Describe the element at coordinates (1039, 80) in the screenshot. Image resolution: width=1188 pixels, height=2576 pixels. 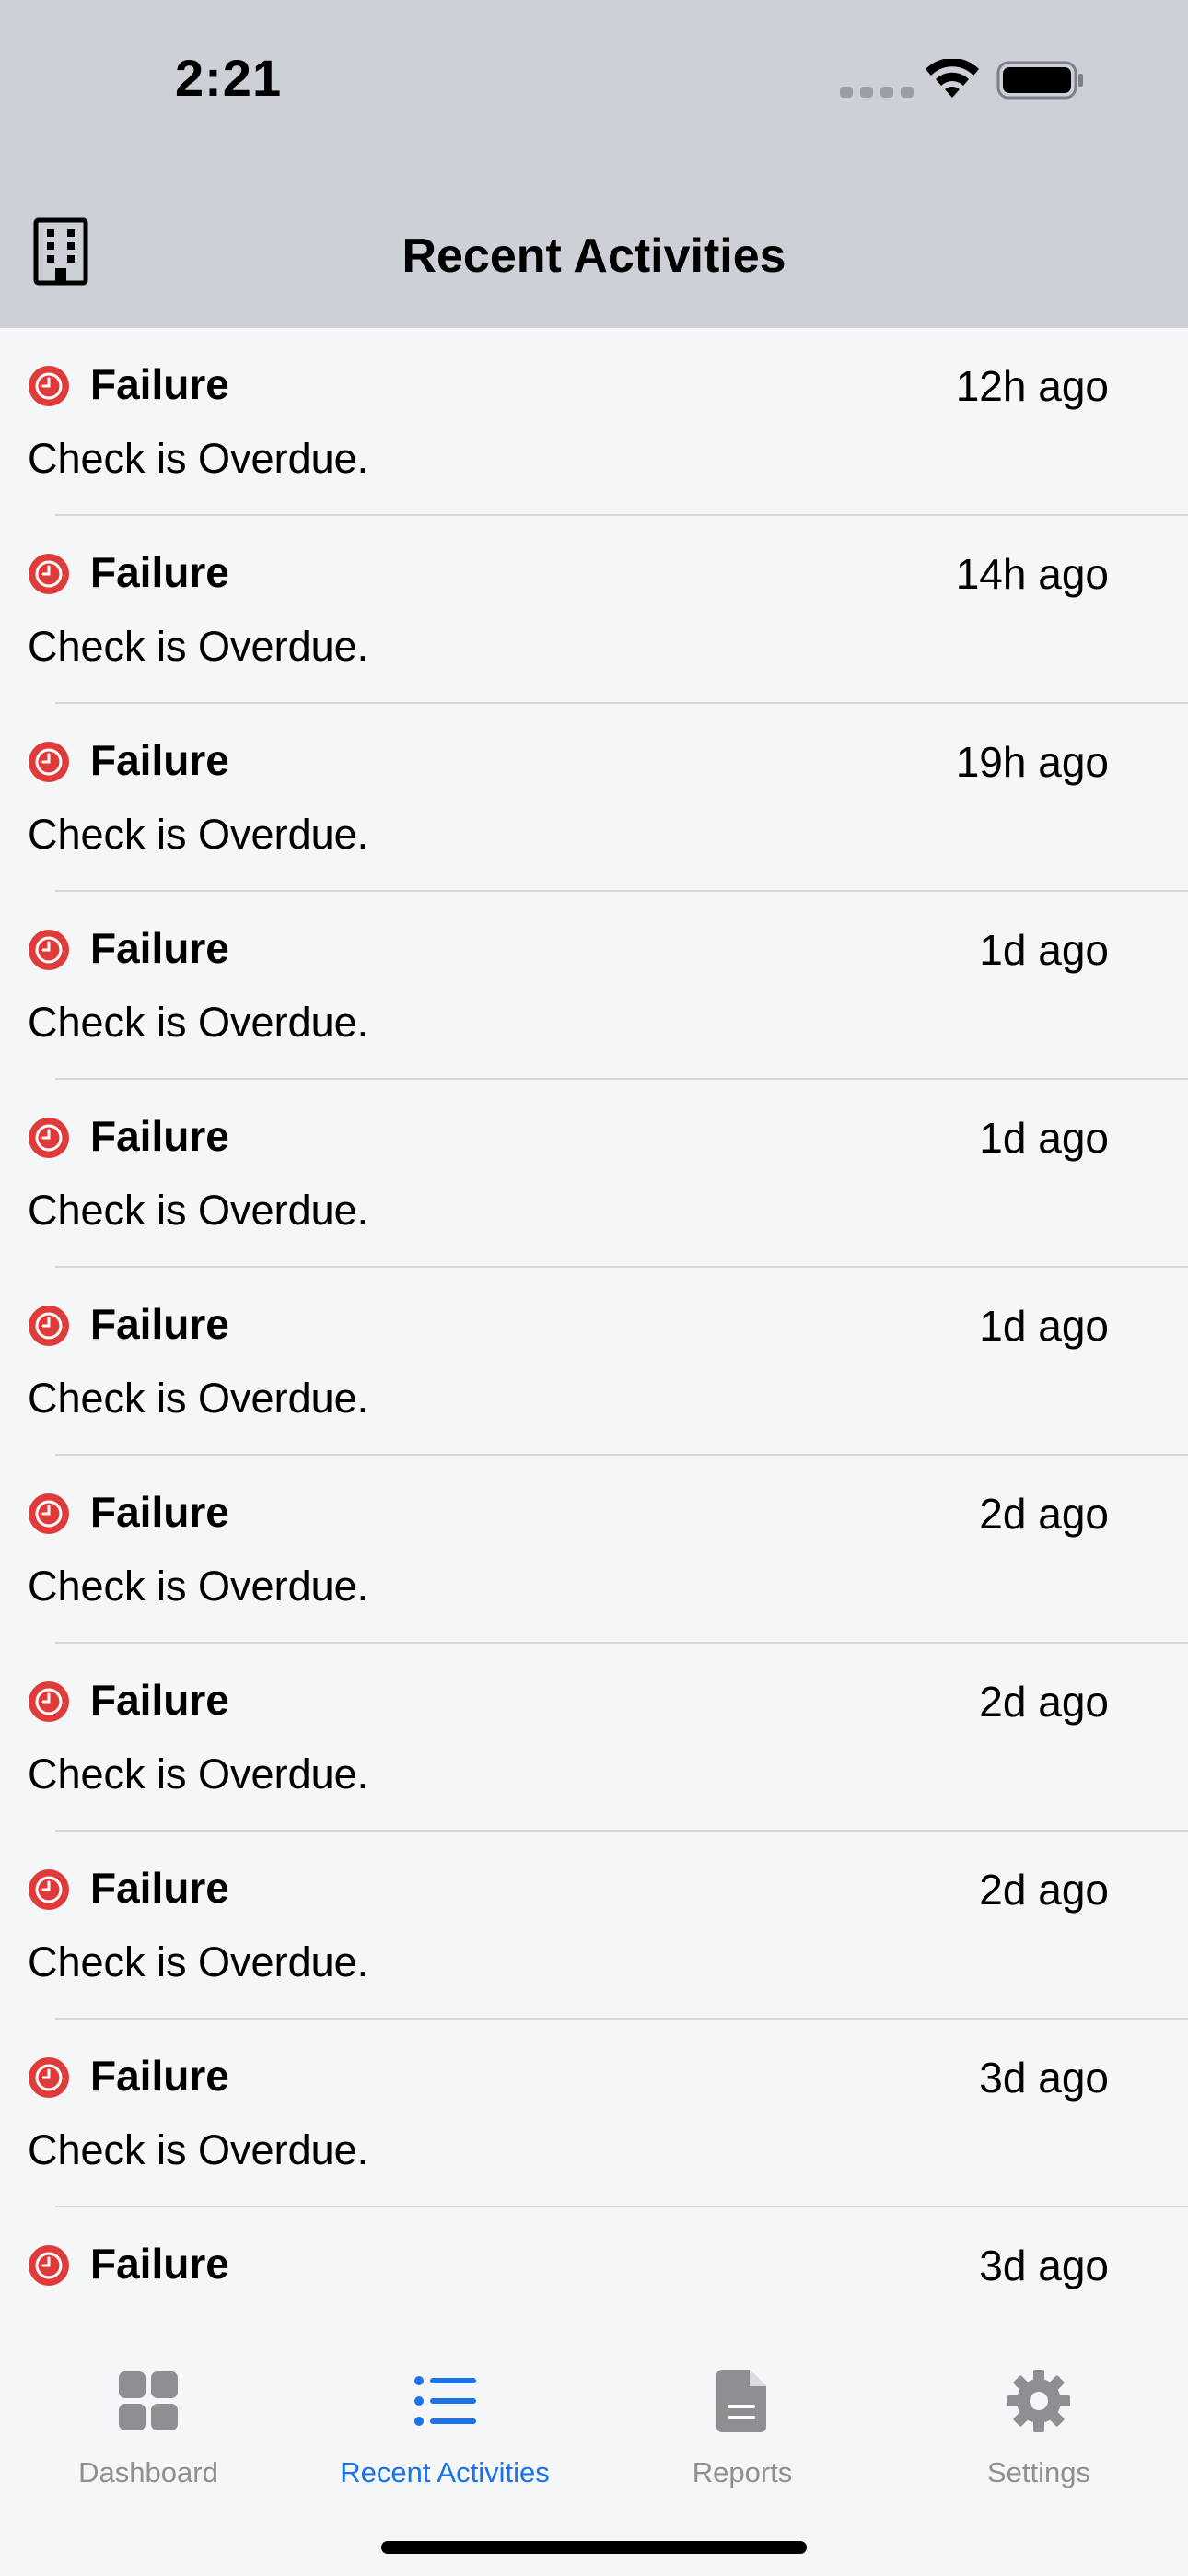
I see `battery-icon` at that location.